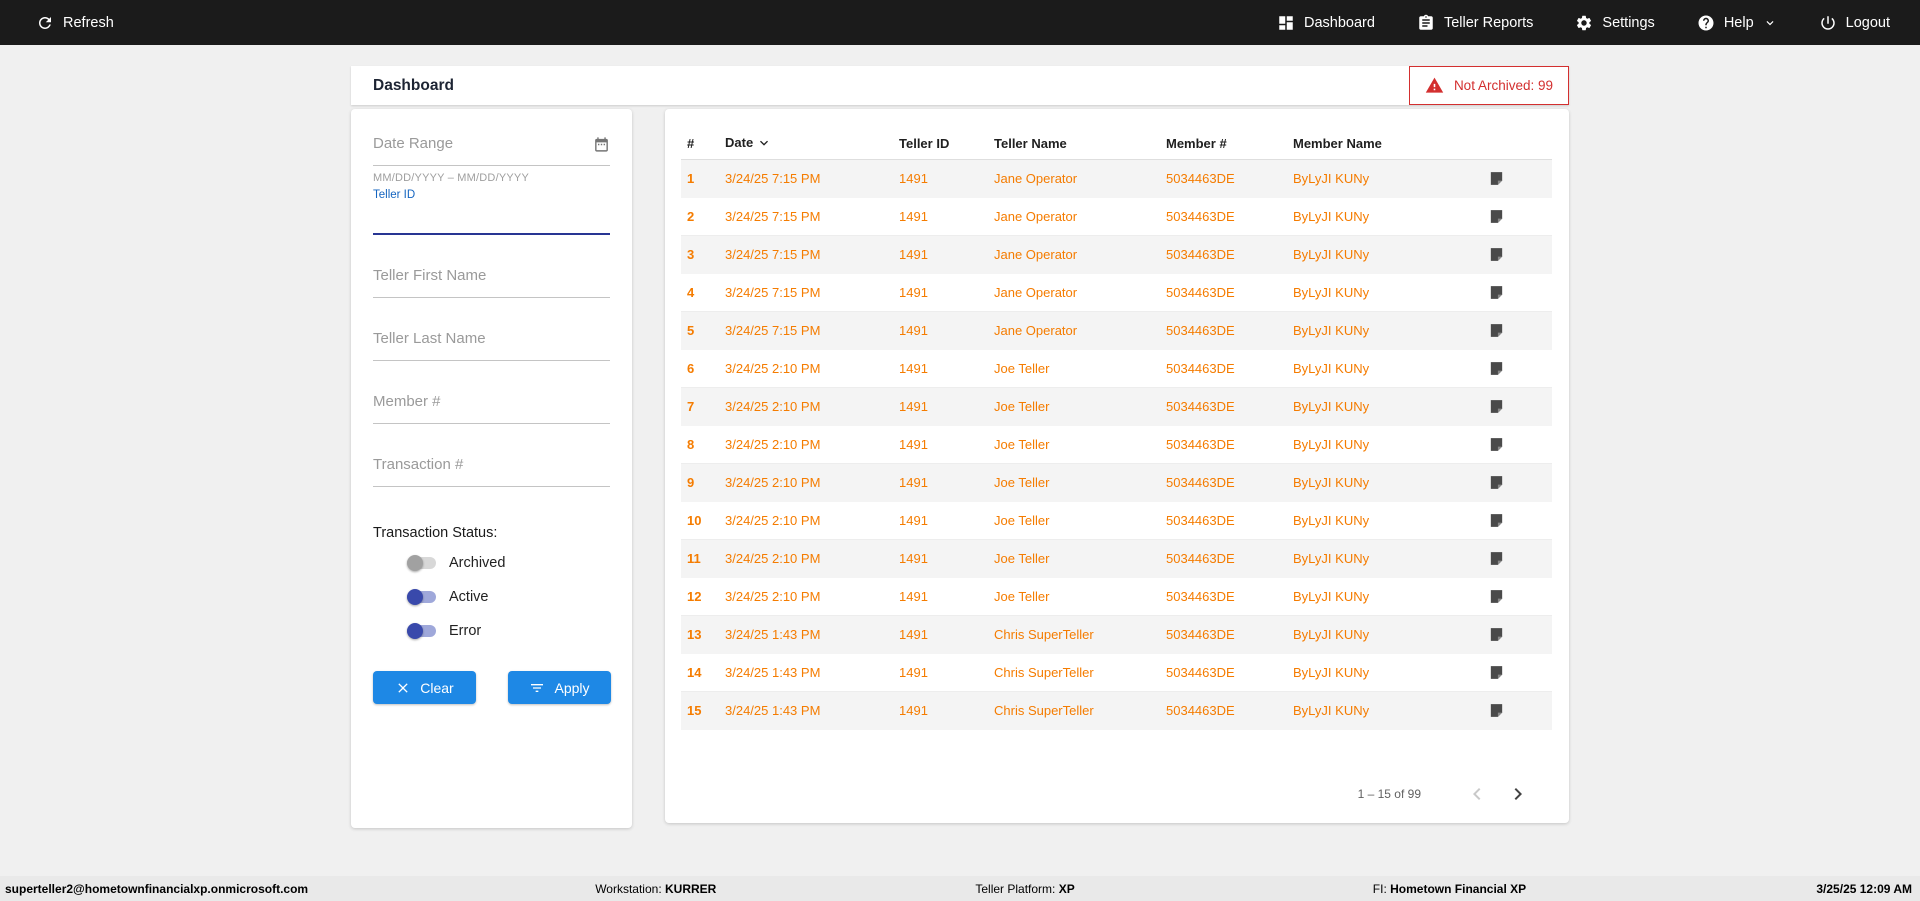  I want to click on col-header-member-number: Member #, so click(1196, 143).